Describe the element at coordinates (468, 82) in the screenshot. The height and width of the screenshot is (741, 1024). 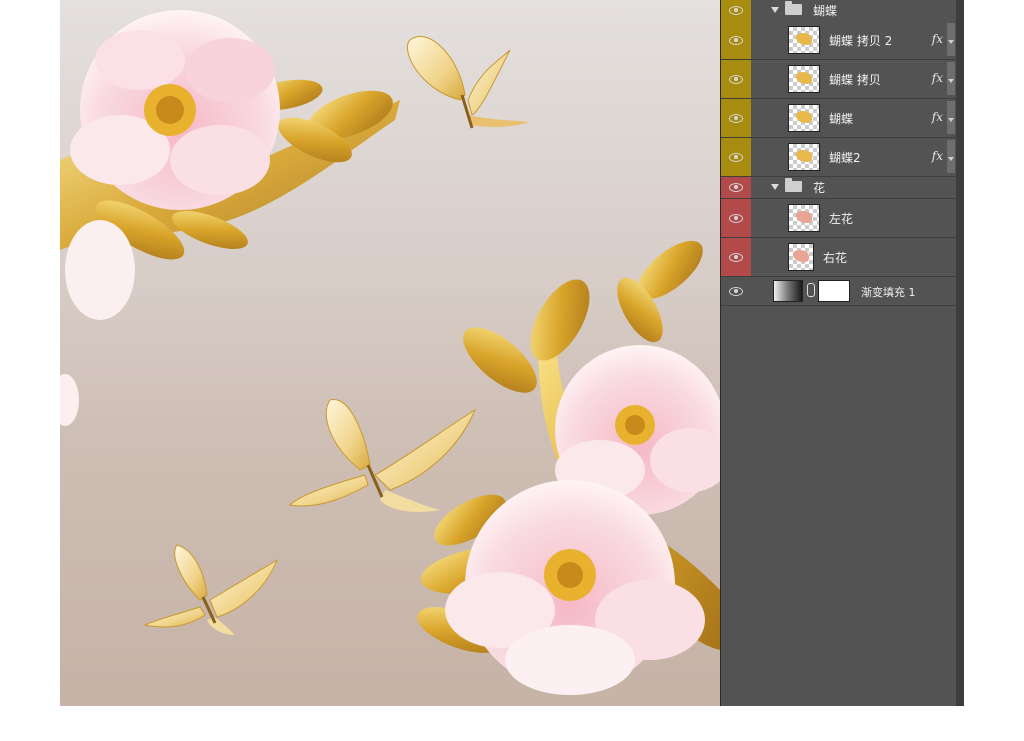
I see `butterfly-top` at that location.